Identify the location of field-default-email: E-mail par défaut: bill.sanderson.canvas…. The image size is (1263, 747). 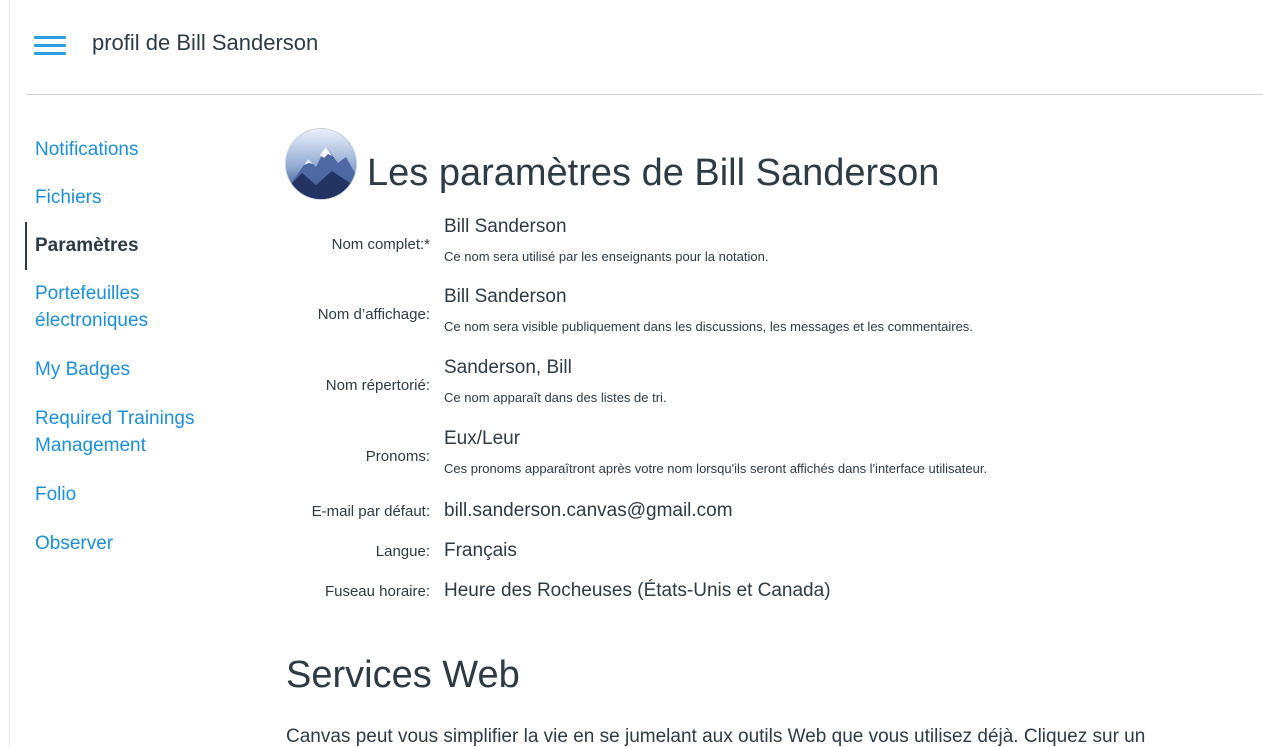
(764, 520).